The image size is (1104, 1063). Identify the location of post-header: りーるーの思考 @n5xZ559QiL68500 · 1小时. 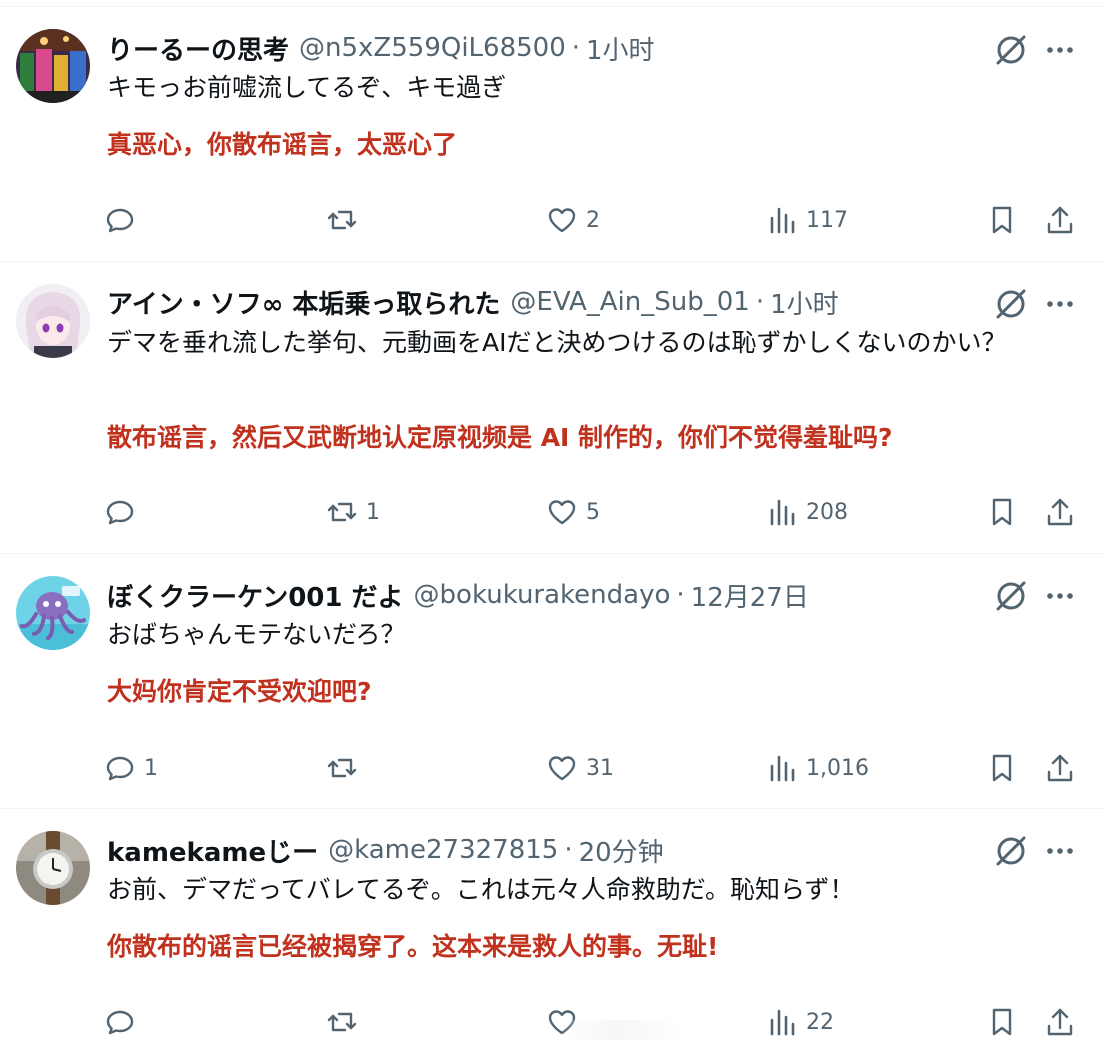
(545, 48).